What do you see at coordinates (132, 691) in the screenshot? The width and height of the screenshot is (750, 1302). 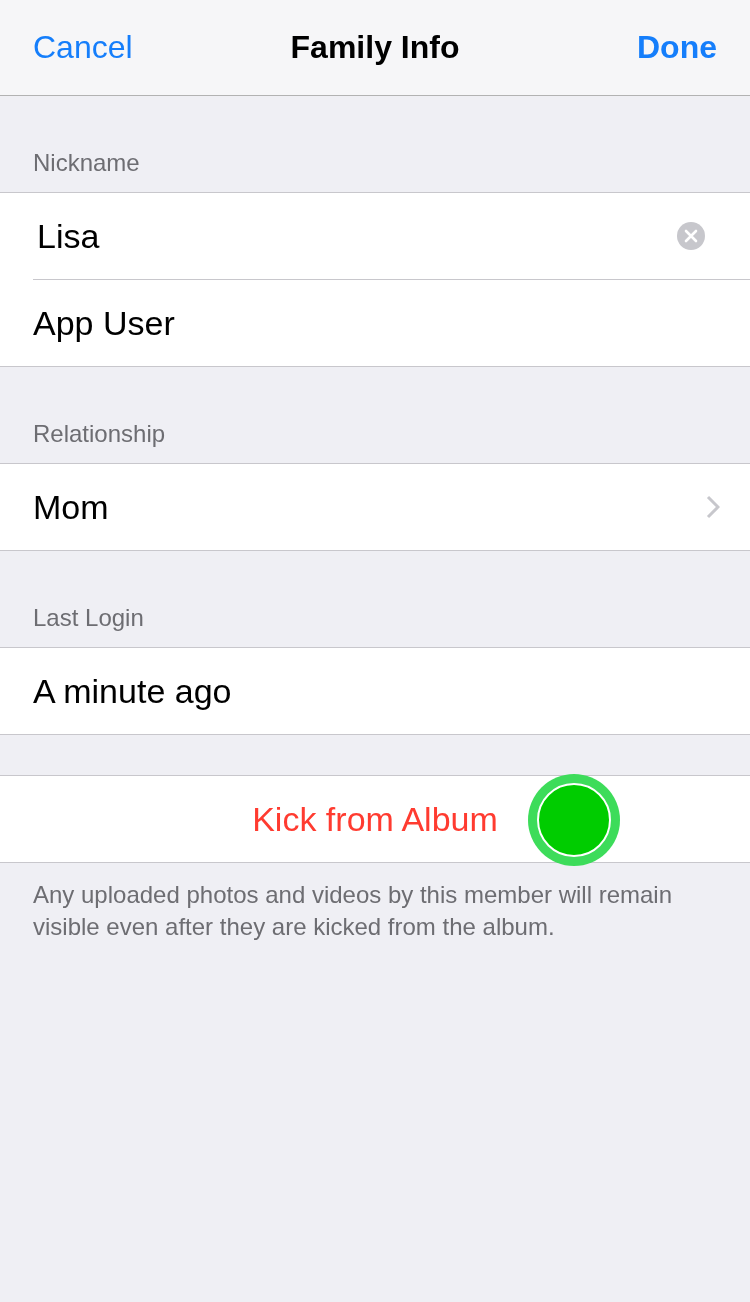 I see `cell-text: A minute ago` at bounding box center [132, 691].